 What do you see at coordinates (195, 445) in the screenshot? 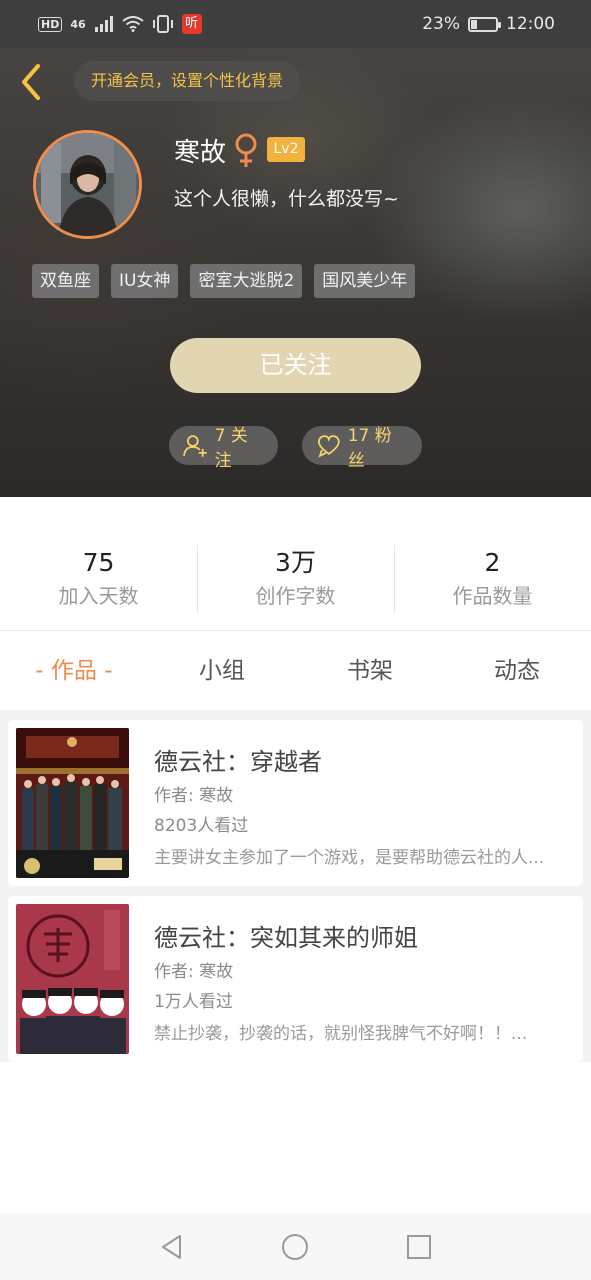
I see `user-add-icon` at bounding box center [195, 445].